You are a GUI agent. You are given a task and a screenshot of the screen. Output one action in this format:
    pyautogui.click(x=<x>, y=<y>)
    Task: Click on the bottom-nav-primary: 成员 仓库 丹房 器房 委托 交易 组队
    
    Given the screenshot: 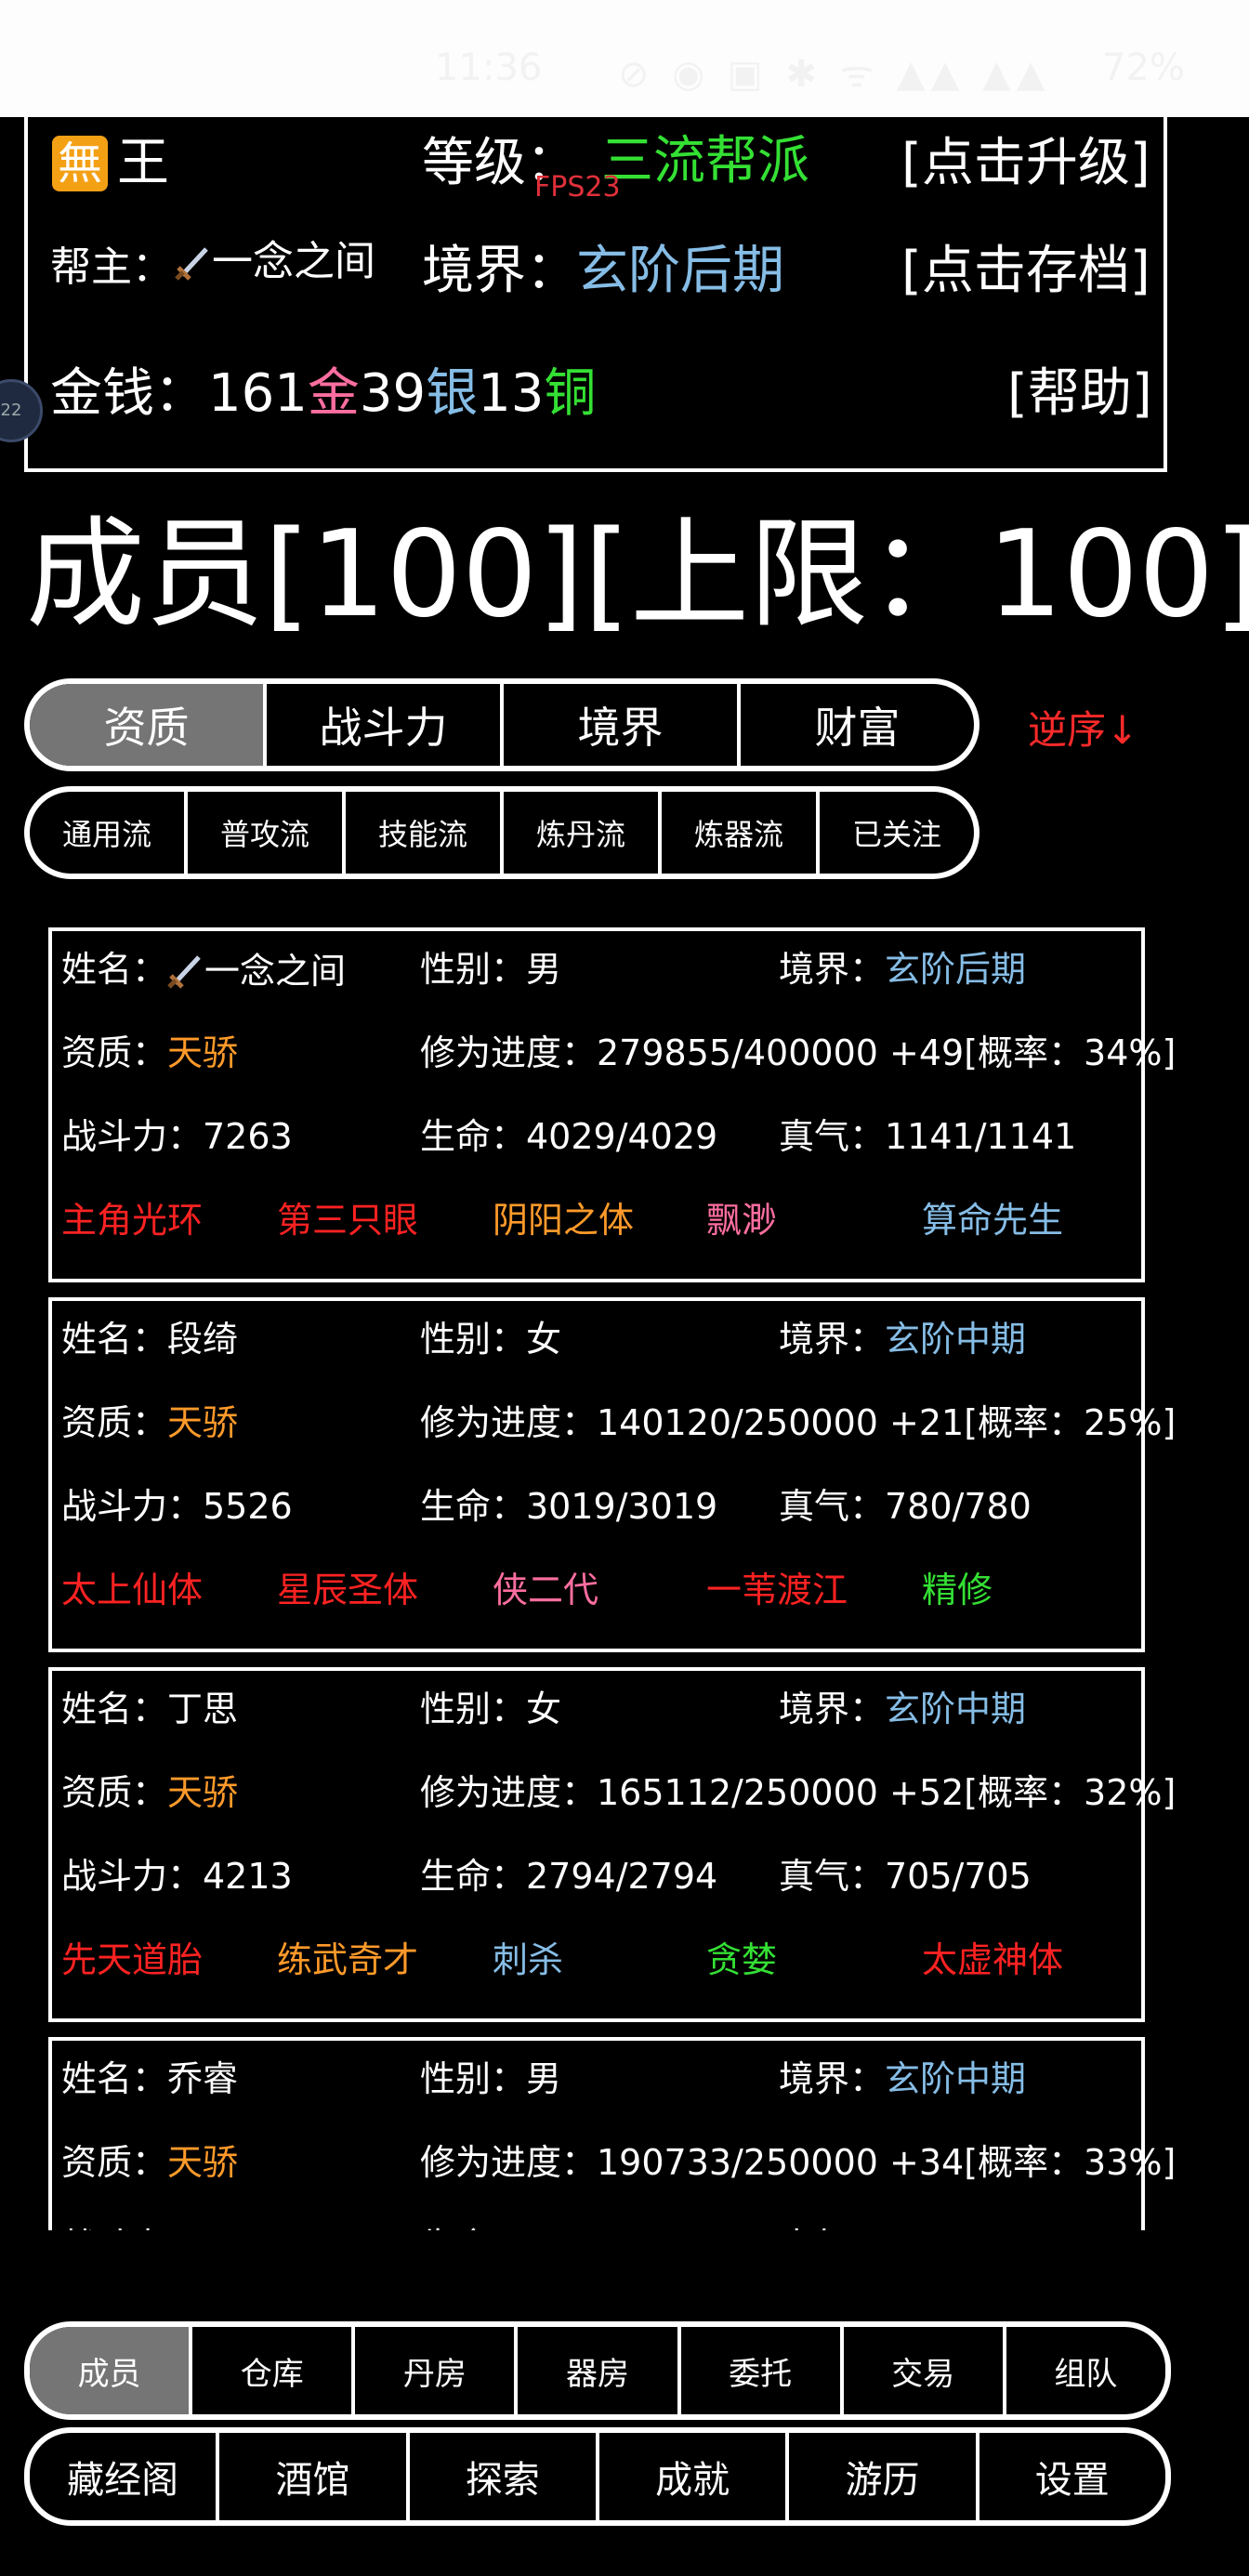 What is the action you would take?
    pyautogui.click(x=597, y=2370)
    